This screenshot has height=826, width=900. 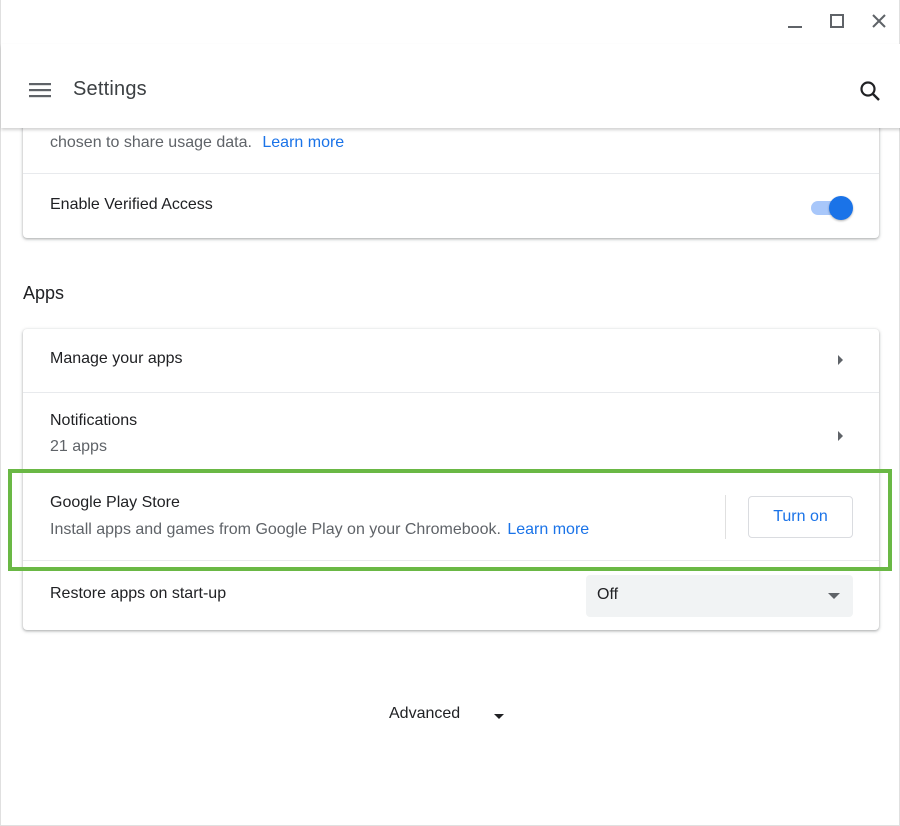 What do you see at coordinates (116, 358) in the screenshot?
I see `manage-apps-label: Manage your apps` at bounding box center [116, 358].